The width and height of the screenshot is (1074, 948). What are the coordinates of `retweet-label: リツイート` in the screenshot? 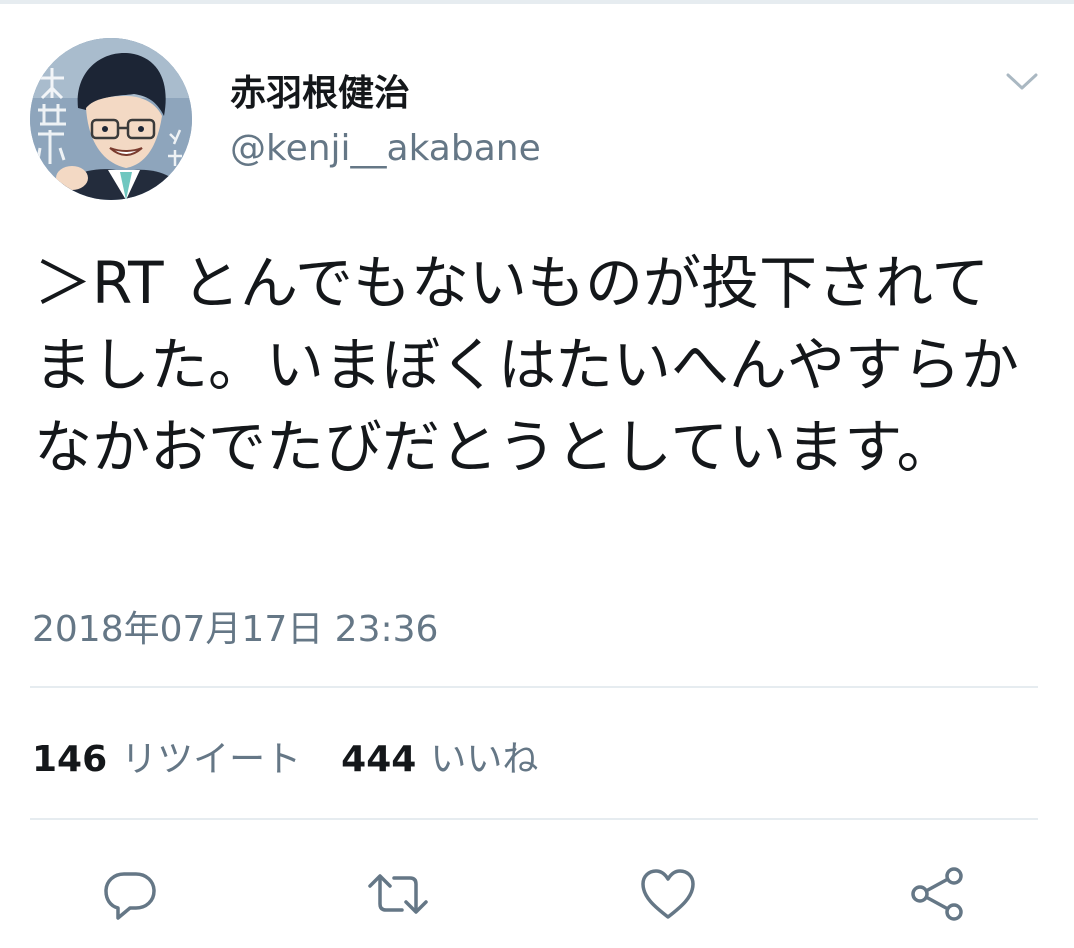 It's located at (211, 759).